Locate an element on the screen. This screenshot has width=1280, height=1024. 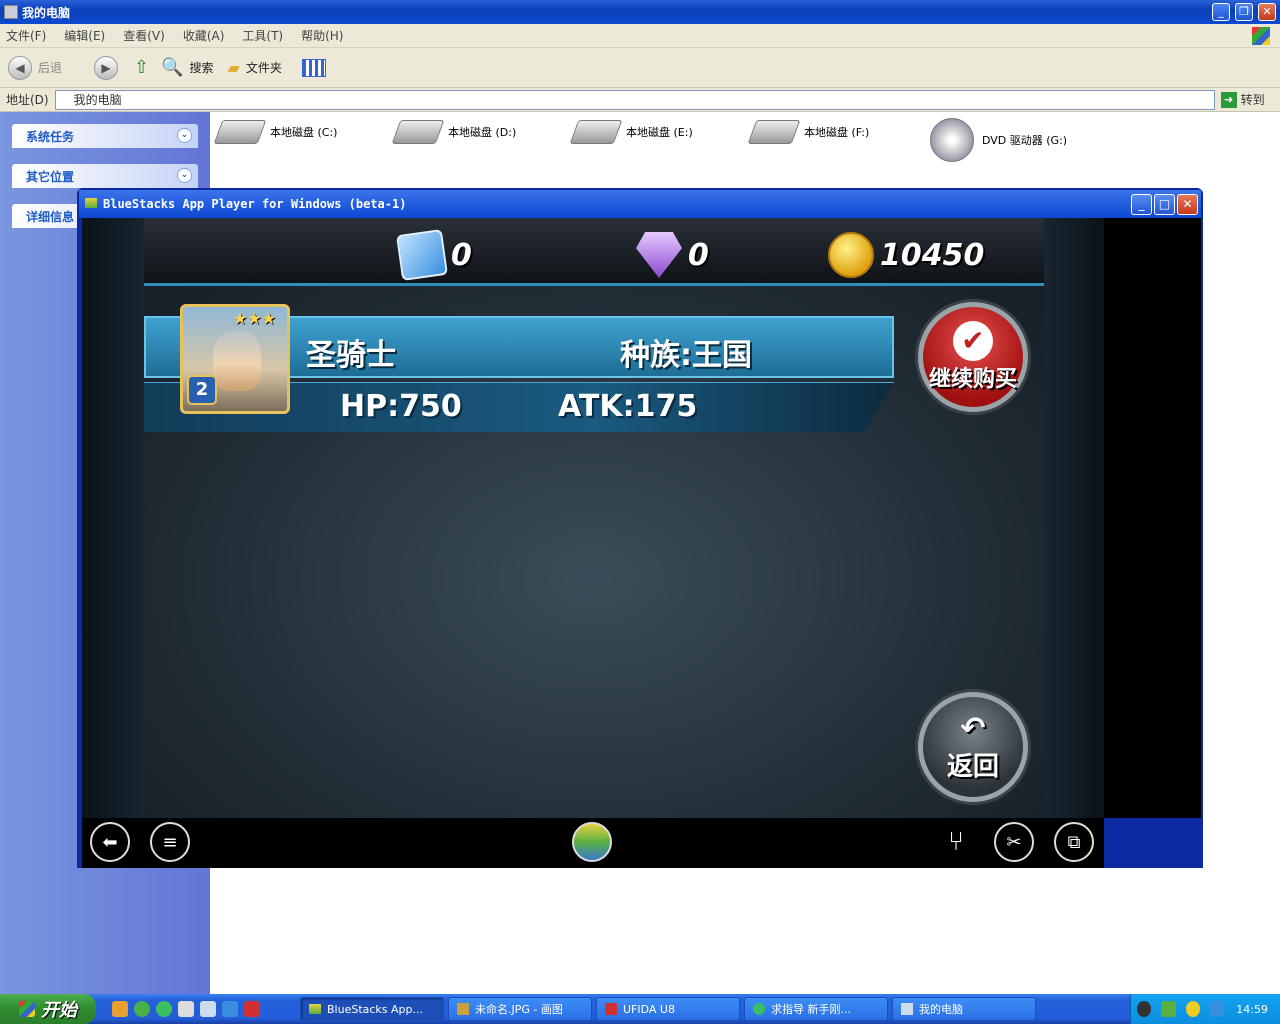
windows-flag-icon is located at coordinates (27, 1009).